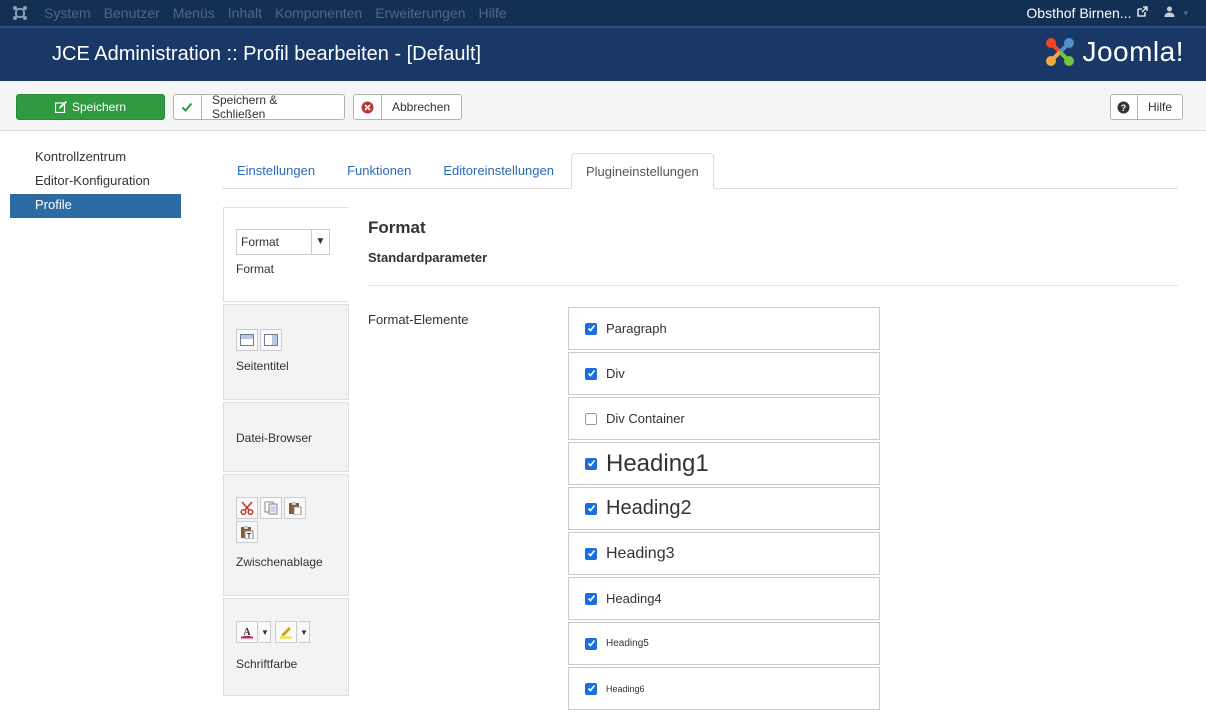  I want to click on layout-horizontal-icon, so click(247, 340).